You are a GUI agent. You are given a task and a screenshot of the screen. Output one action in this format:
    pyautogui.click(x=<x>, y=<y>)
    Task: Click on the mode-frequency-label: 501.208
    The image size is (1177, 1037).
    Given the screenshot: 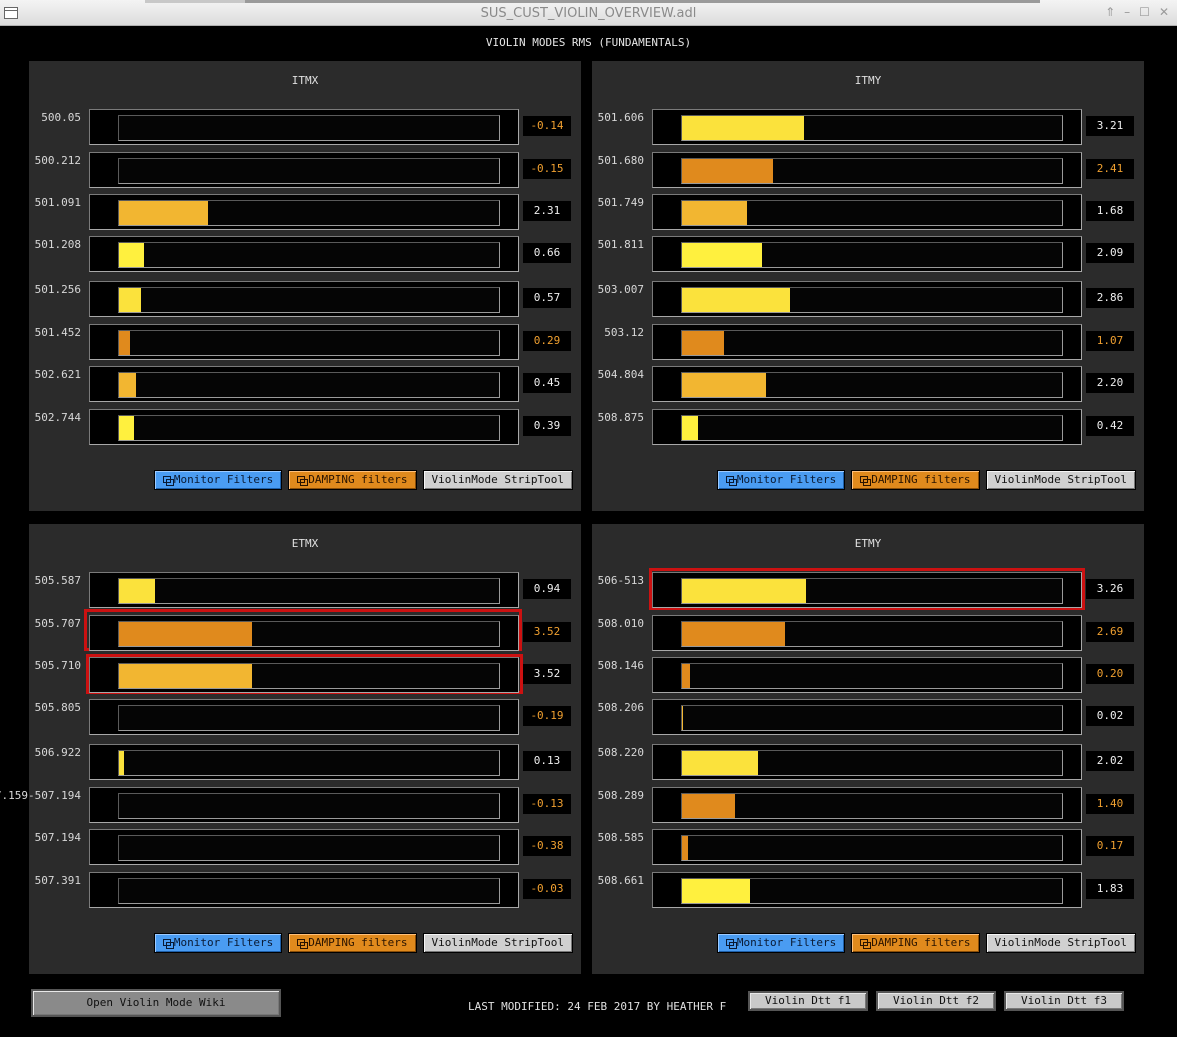 What is the action you would take?
    pyautogui.click(x=57, y=244)
    